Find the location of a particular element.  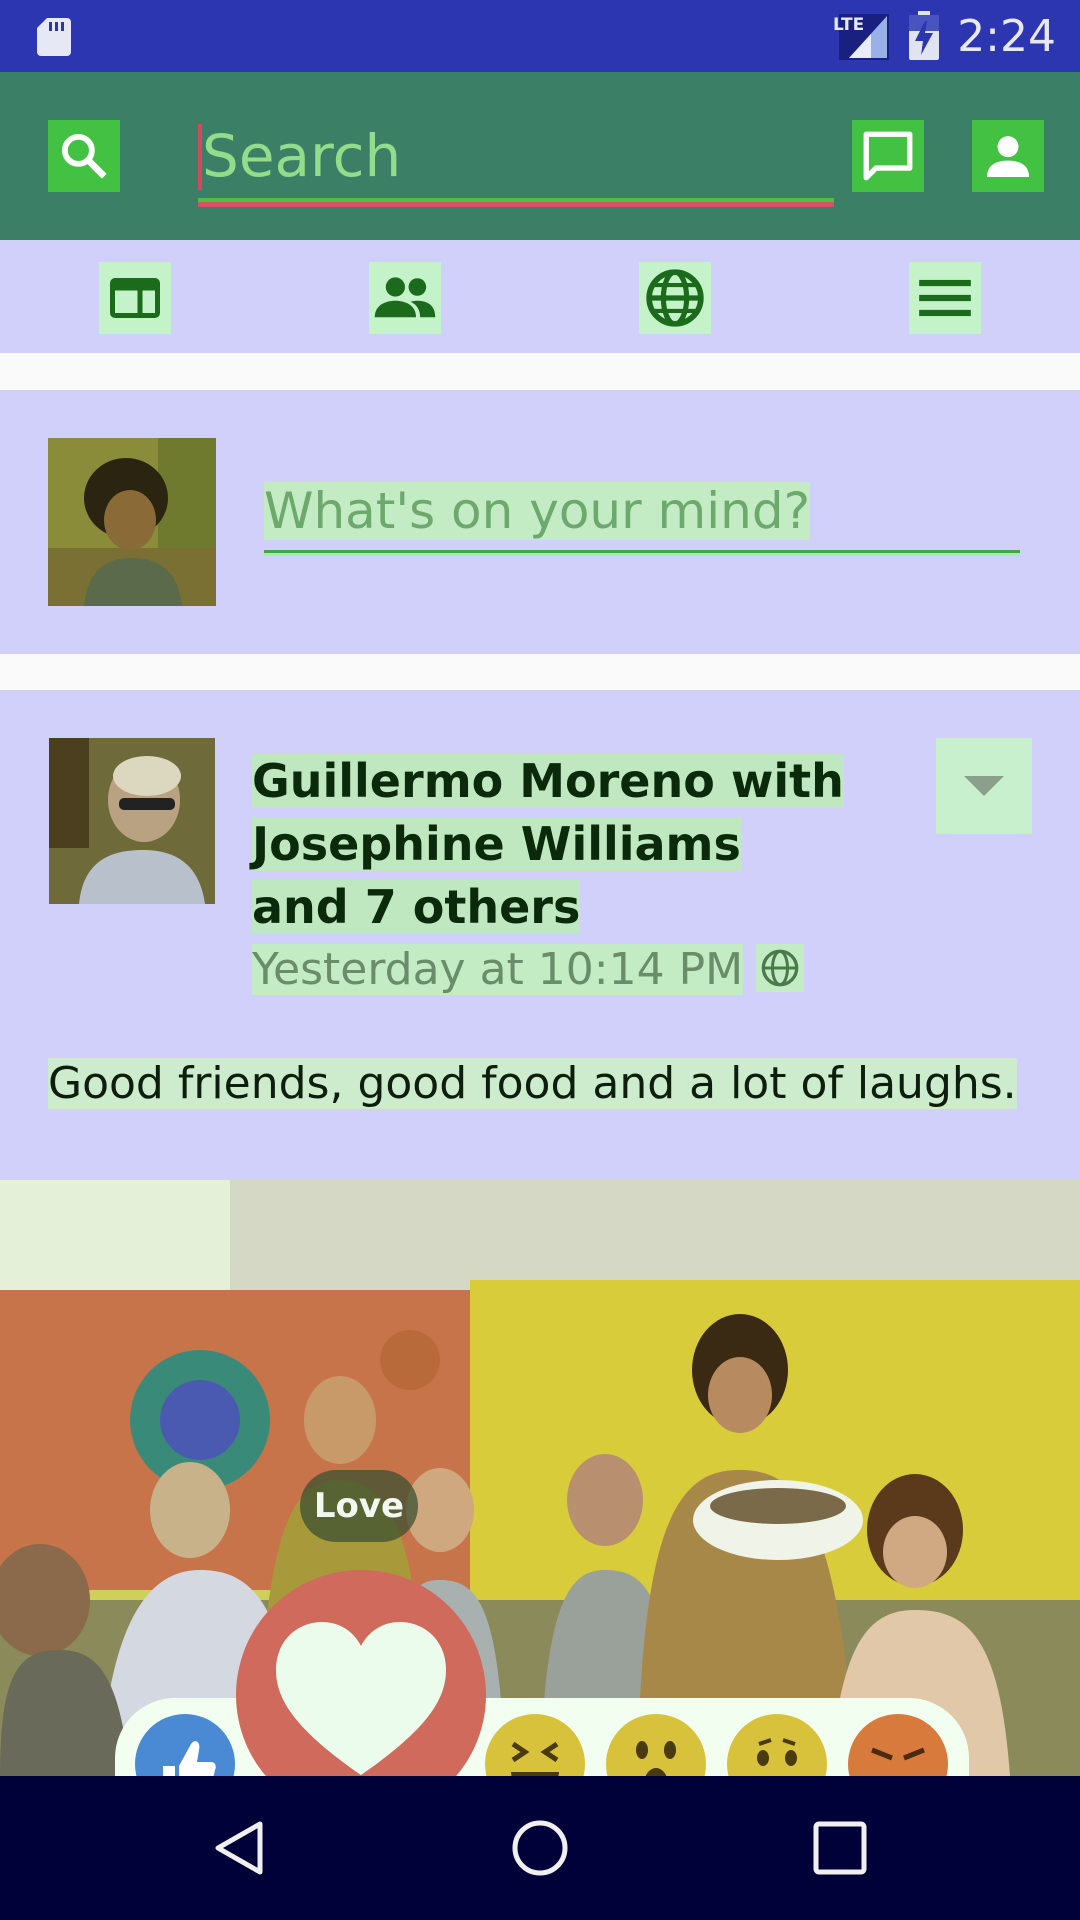

status-underline is located at coordinates (642, 553).